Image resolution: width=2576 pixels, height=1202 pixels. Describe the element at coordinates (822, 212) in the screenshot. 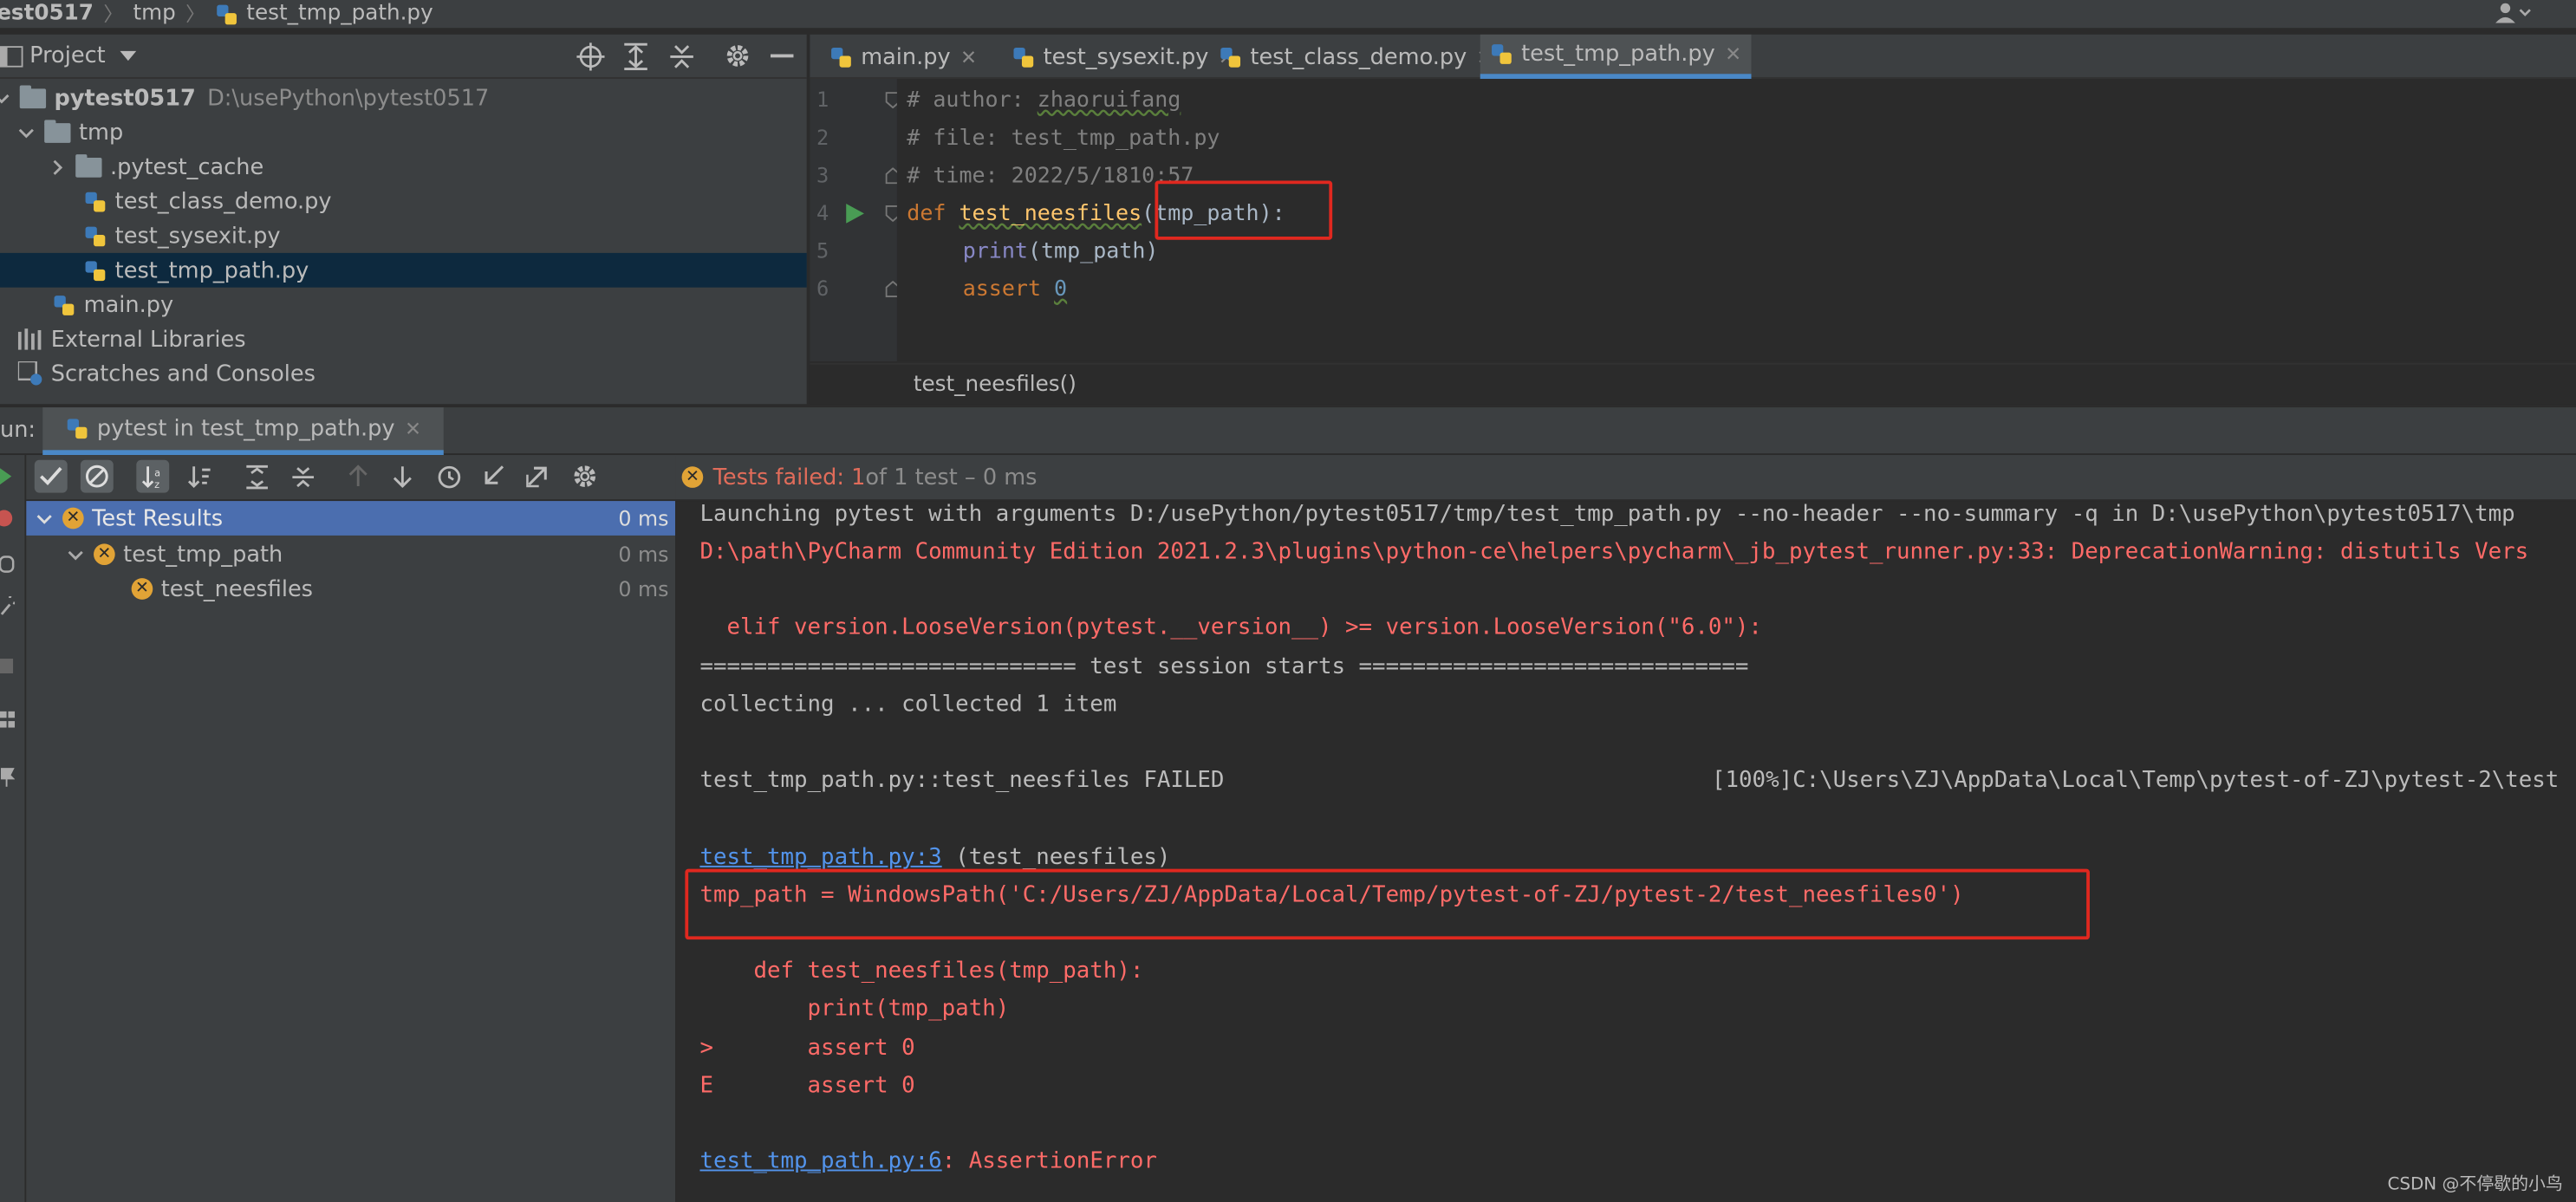

I see `line-number: 4` at that location.